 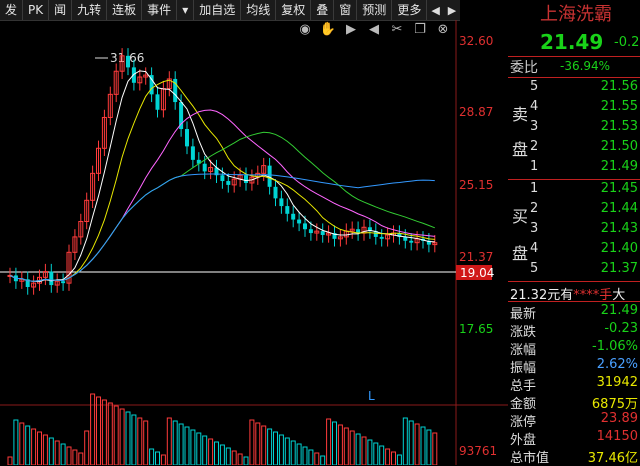 What do you see at coordinates (574, 312) in the screenshot?
I see `stat-row: 最新 21.49` at bounding box center [574, 312].